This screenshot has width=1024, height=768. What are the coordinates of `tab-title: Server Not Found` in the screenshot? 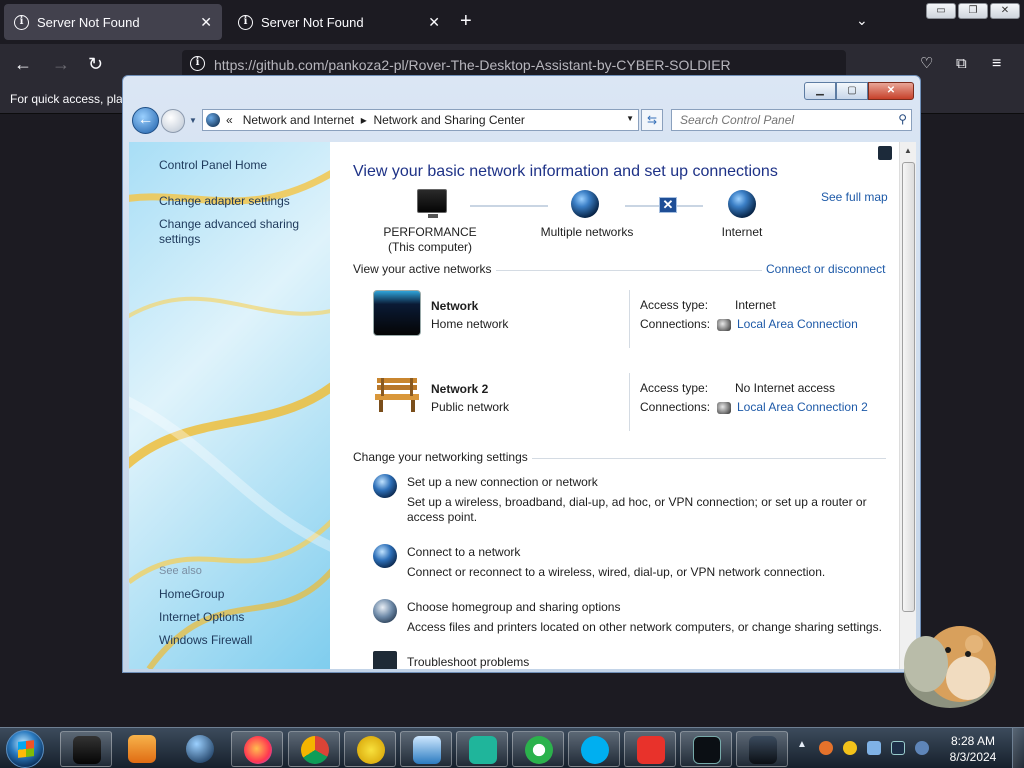 It's located at (88, 22).